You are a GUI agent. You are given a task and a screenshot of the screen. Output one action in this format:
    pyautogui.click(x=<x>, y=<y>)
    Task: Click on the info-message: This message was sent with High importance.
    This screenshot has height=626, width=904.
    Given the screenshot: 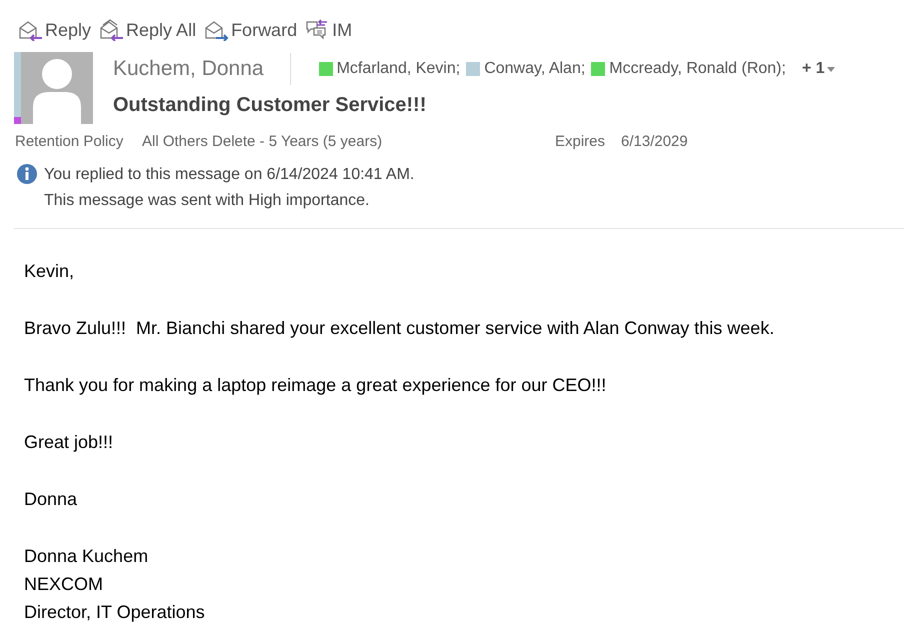 What is the action you would take?
    pyautogui.click(x=207, y=200)
    